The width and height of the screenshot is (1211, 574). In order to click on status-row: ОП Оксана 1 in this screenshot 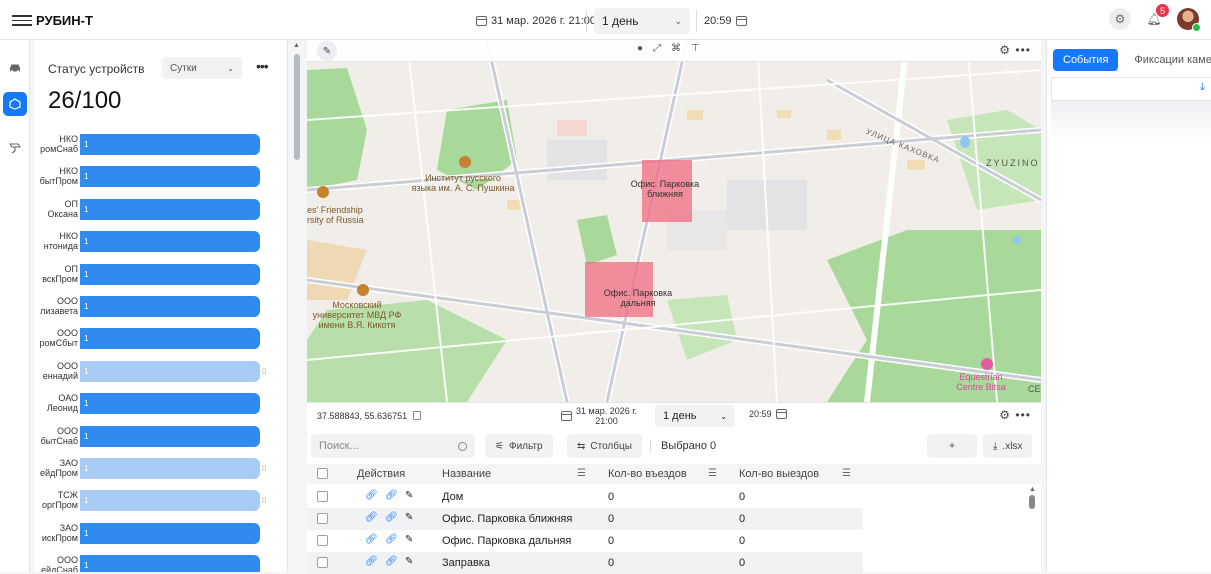, I will do `click(160, 213)`.